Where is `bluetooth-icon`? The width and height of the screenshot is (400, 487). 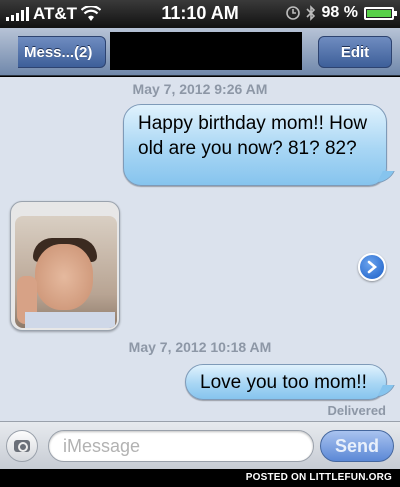 bluetooth-icon is located at coordinates (310, 13).